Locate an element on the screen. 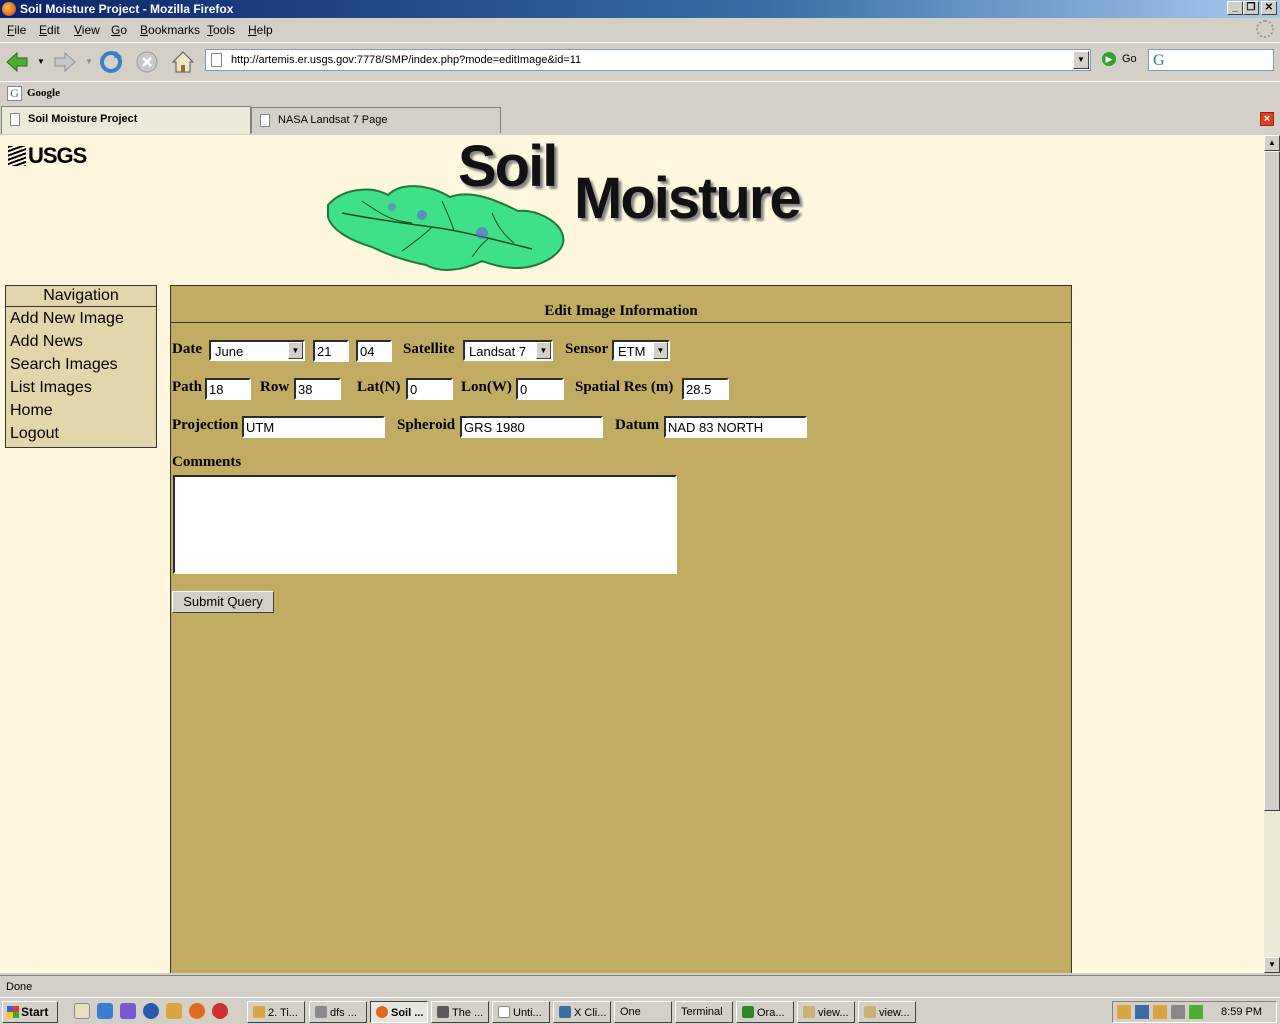  forward-dropdown-icon: ▼ is located at coordinates (89, 61).